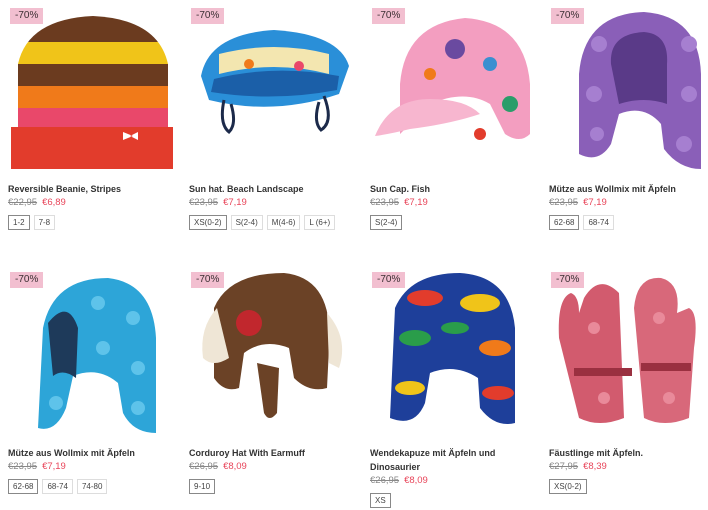  What do you see at coordinates (380, 500) in the screenshot?
I see `size-option: XS` at bounding box center [380, 500].